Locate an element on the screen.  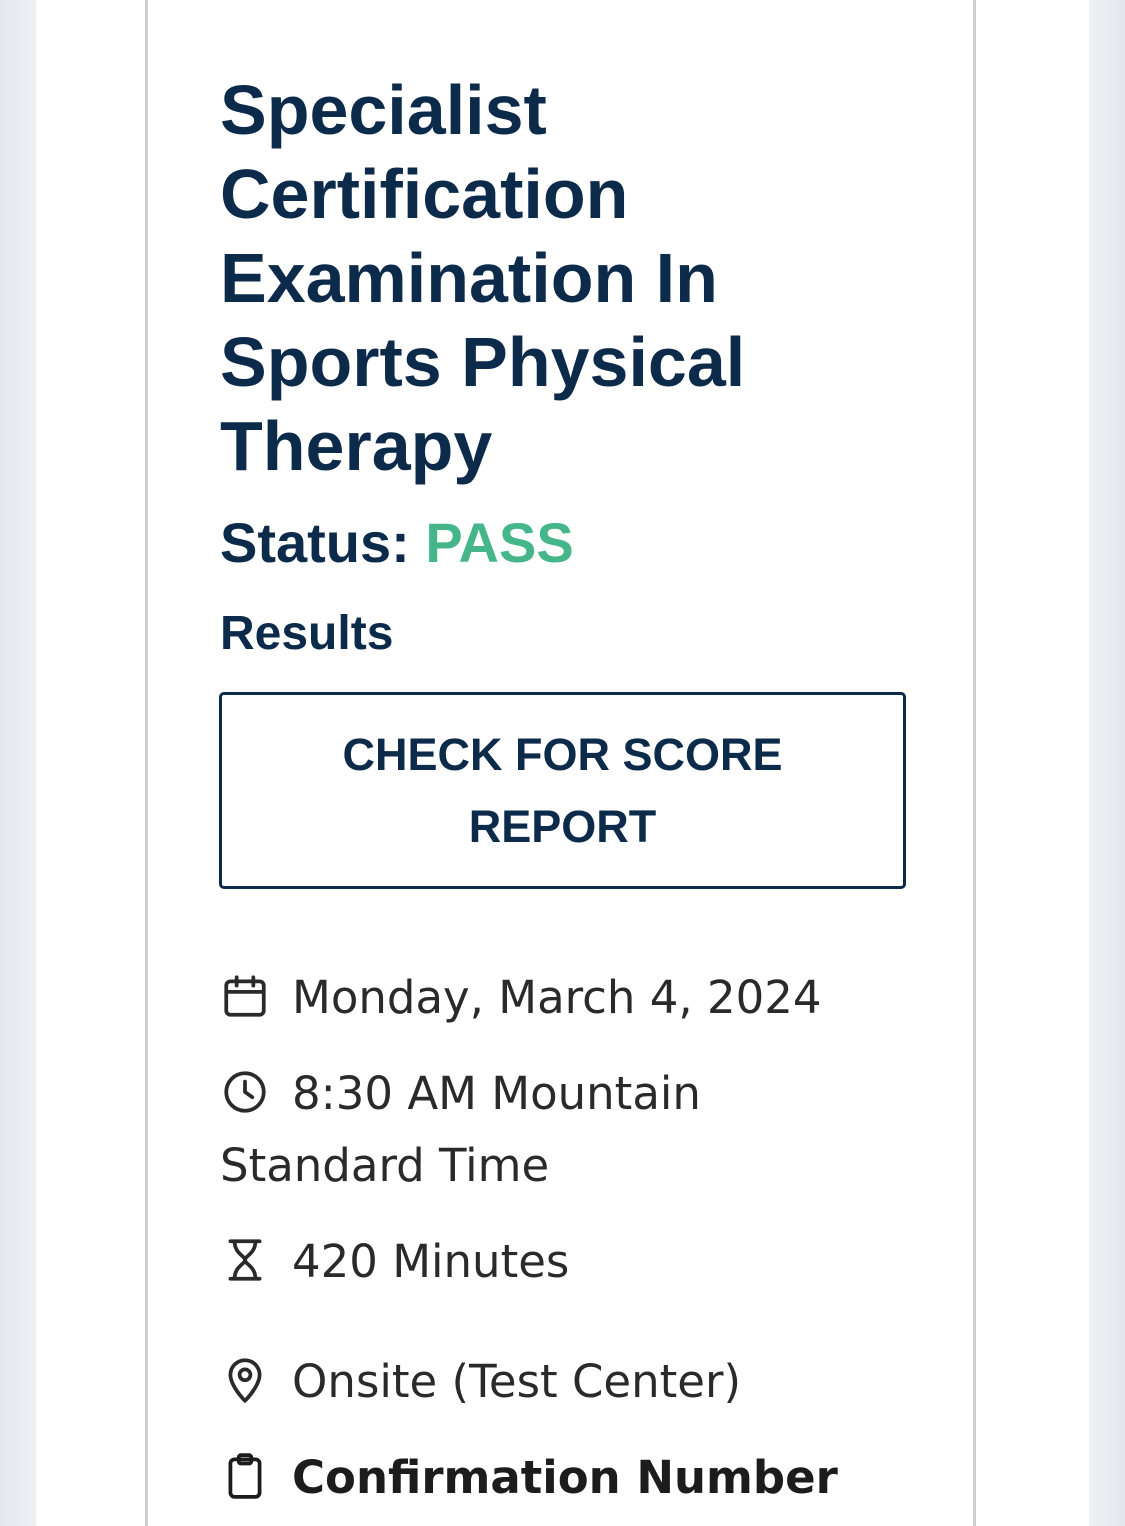
check-score-report-button: CHECK FOR SCORE REPORT is located at coordinates (562, 790).